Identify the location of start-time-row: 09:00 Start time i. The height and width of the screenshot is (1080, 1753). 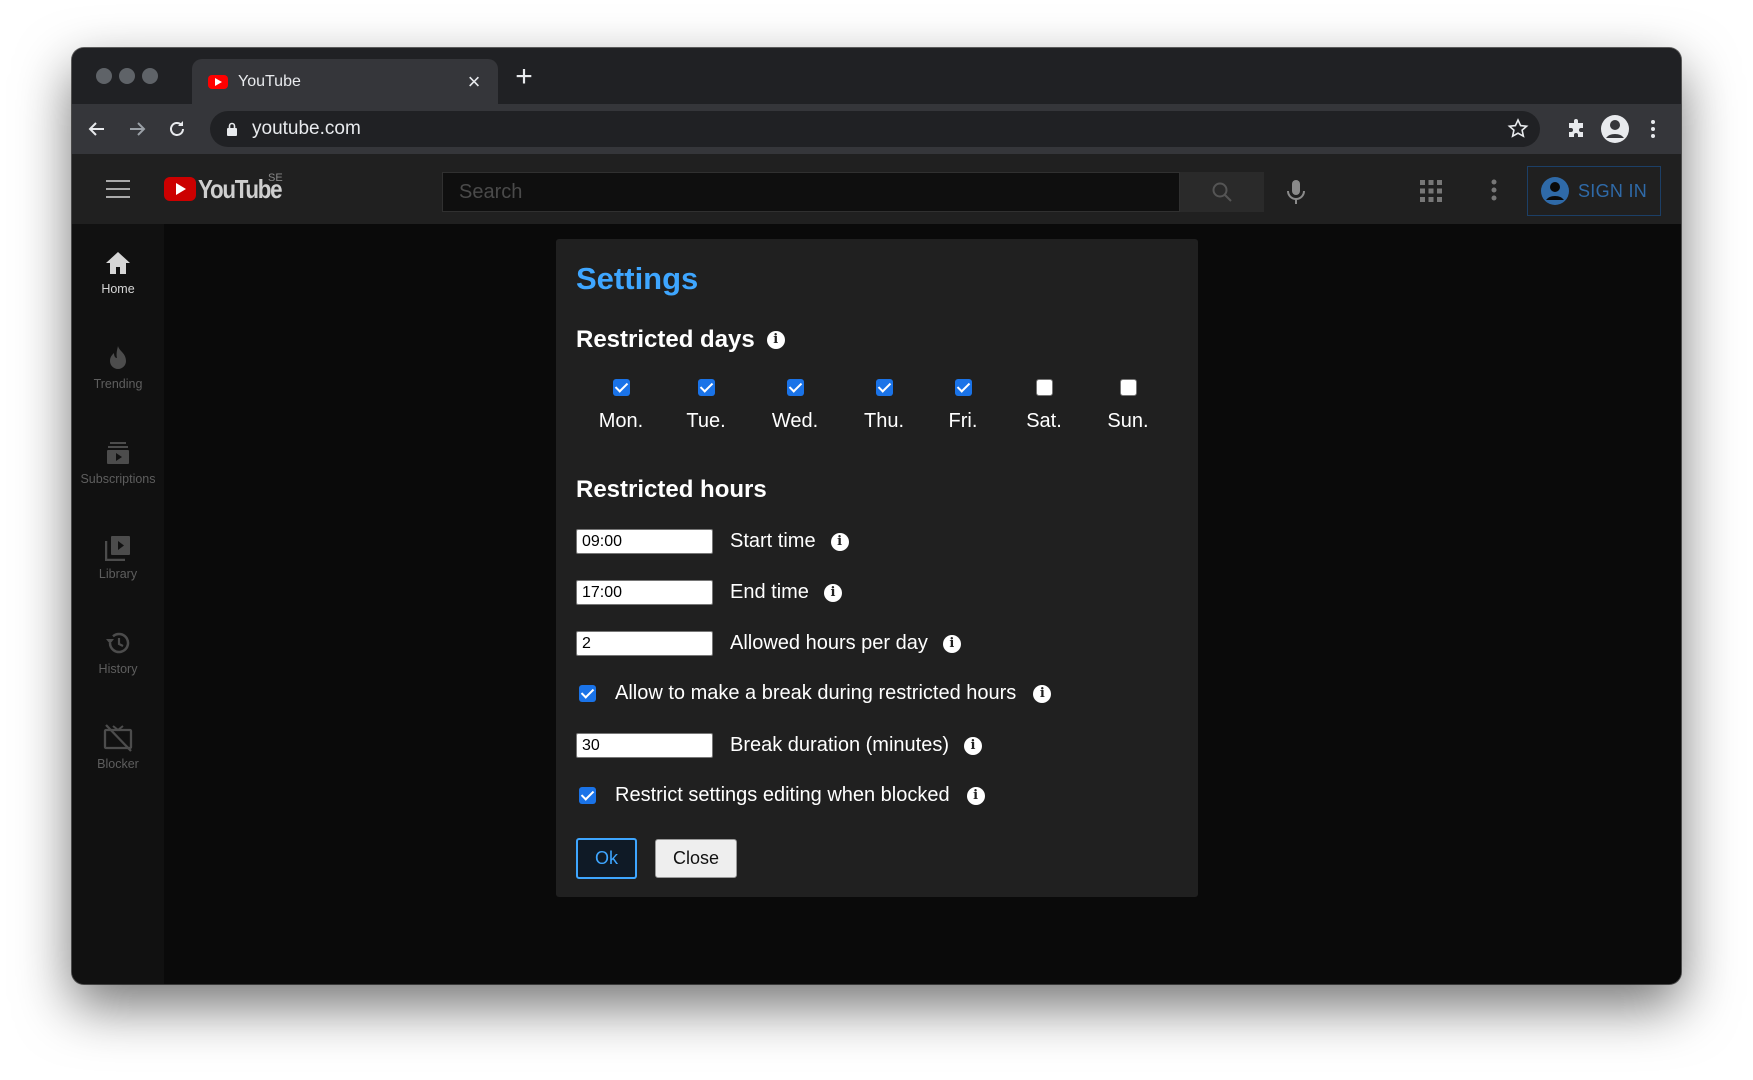
(712, 541).